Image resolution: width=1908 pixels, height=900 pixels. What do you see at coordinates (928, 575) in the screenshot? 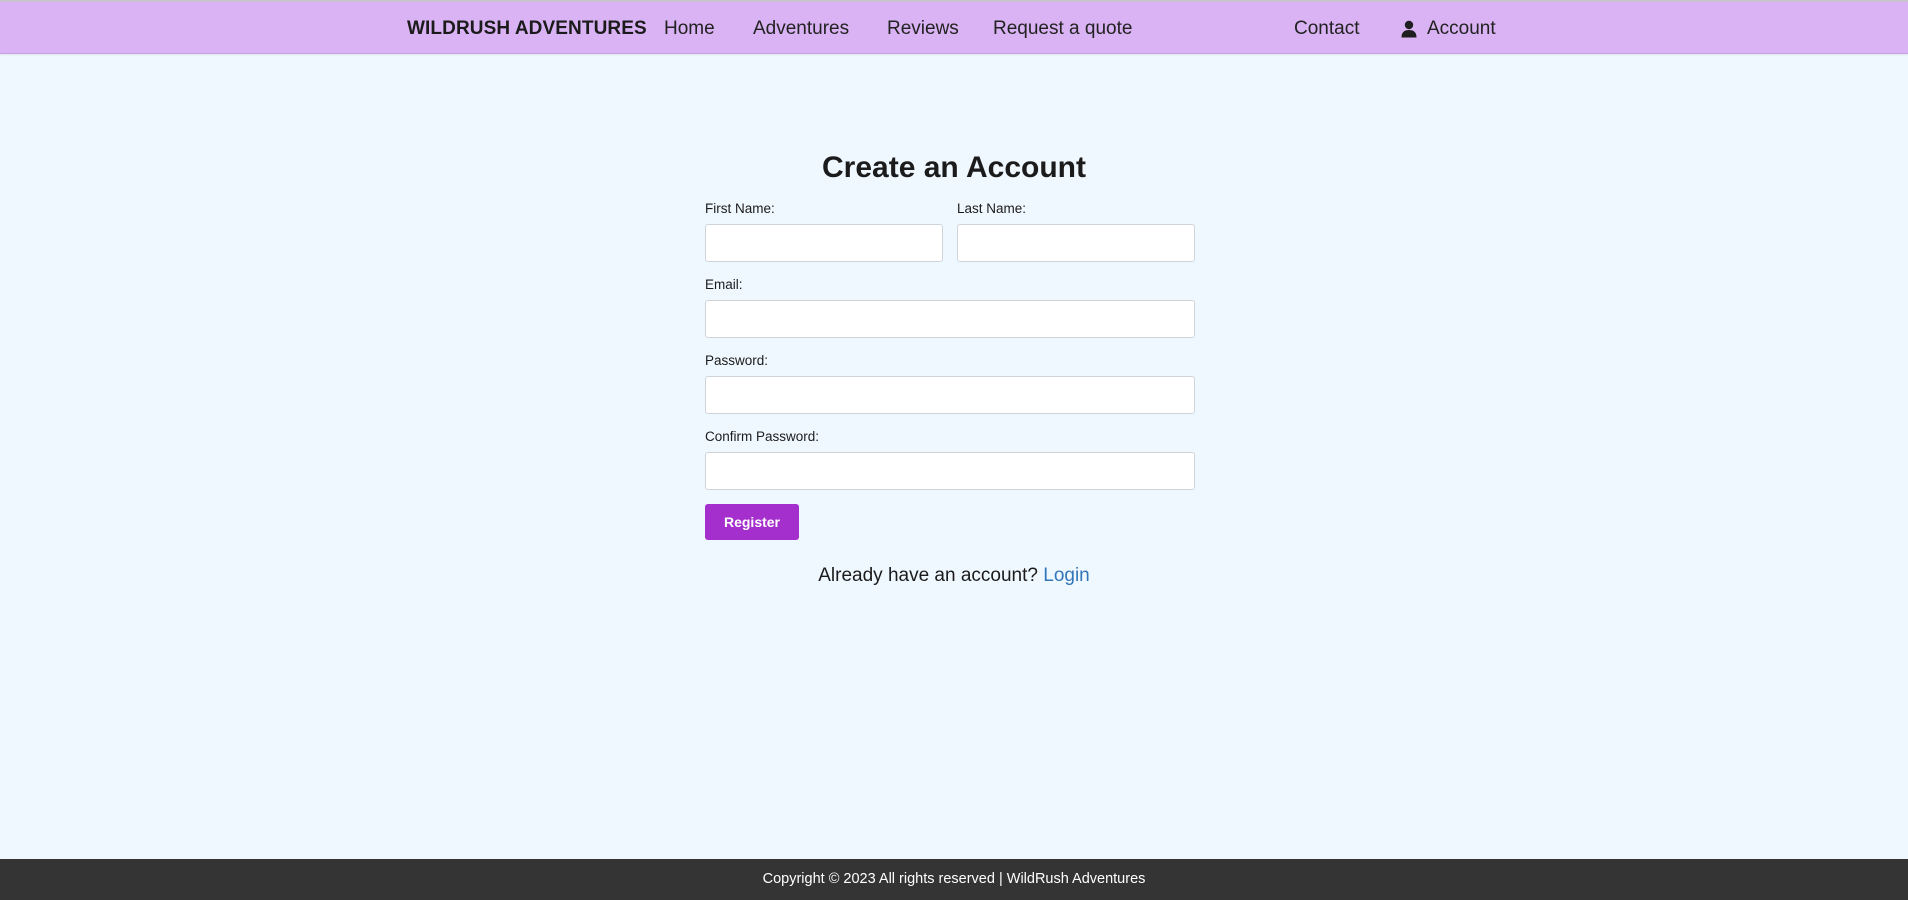
I see `login-prompt-text: Already have an account?` at bounding box center [928, 575].